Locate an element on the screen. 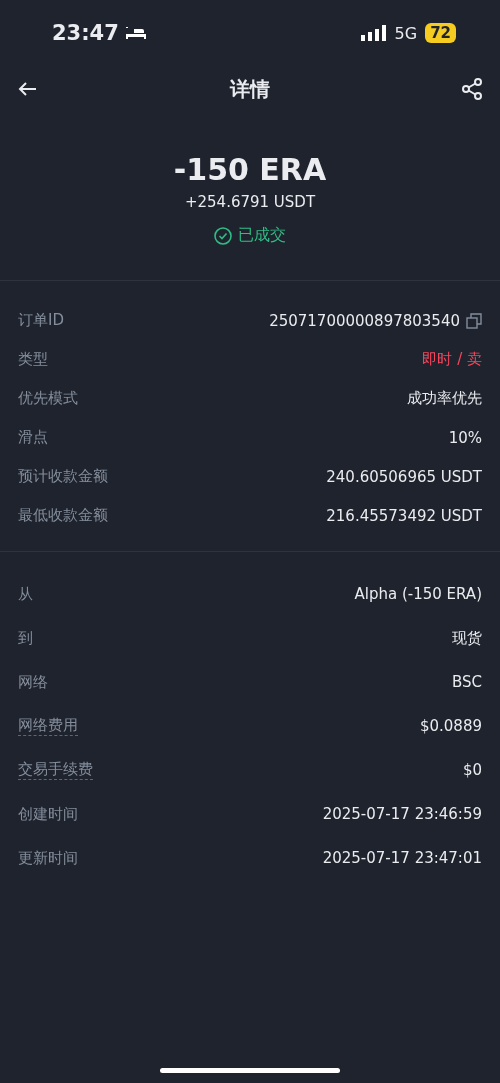  copy-icon is located at coordinates (474, 320).